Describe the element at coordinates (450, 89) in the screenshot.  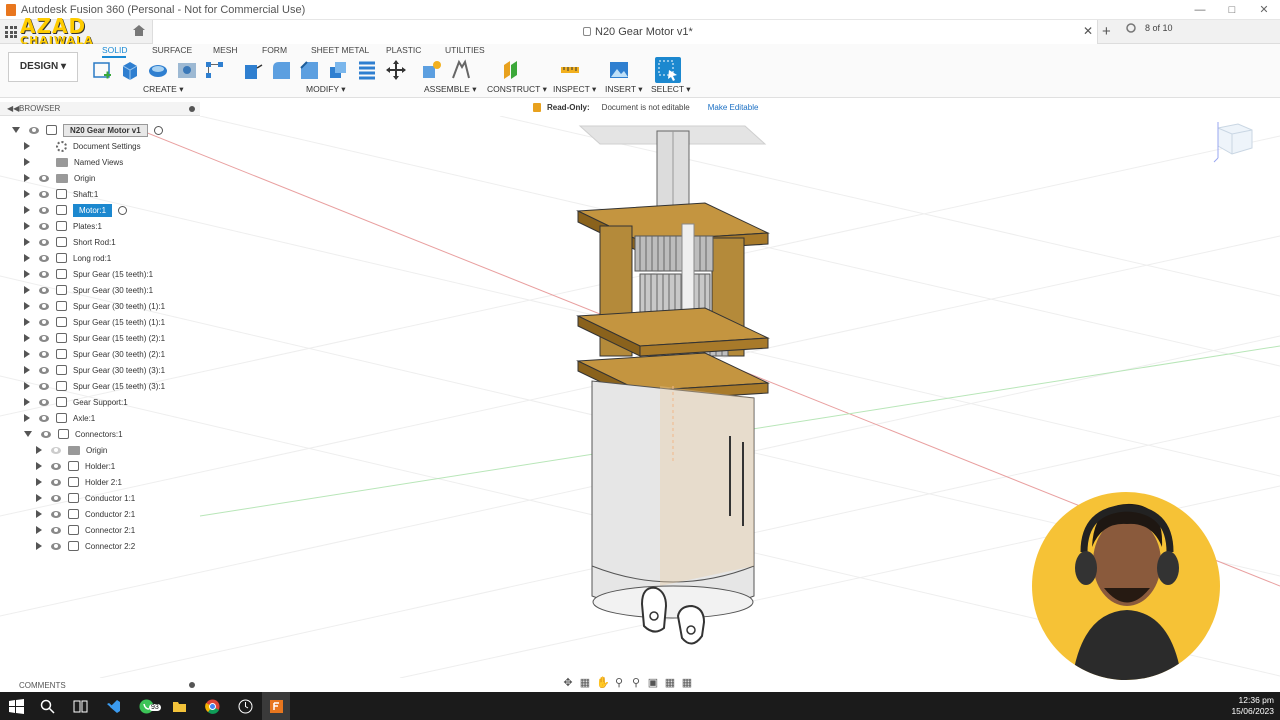
I see `group-assemble: ASSEMBLE ▾` at that location.